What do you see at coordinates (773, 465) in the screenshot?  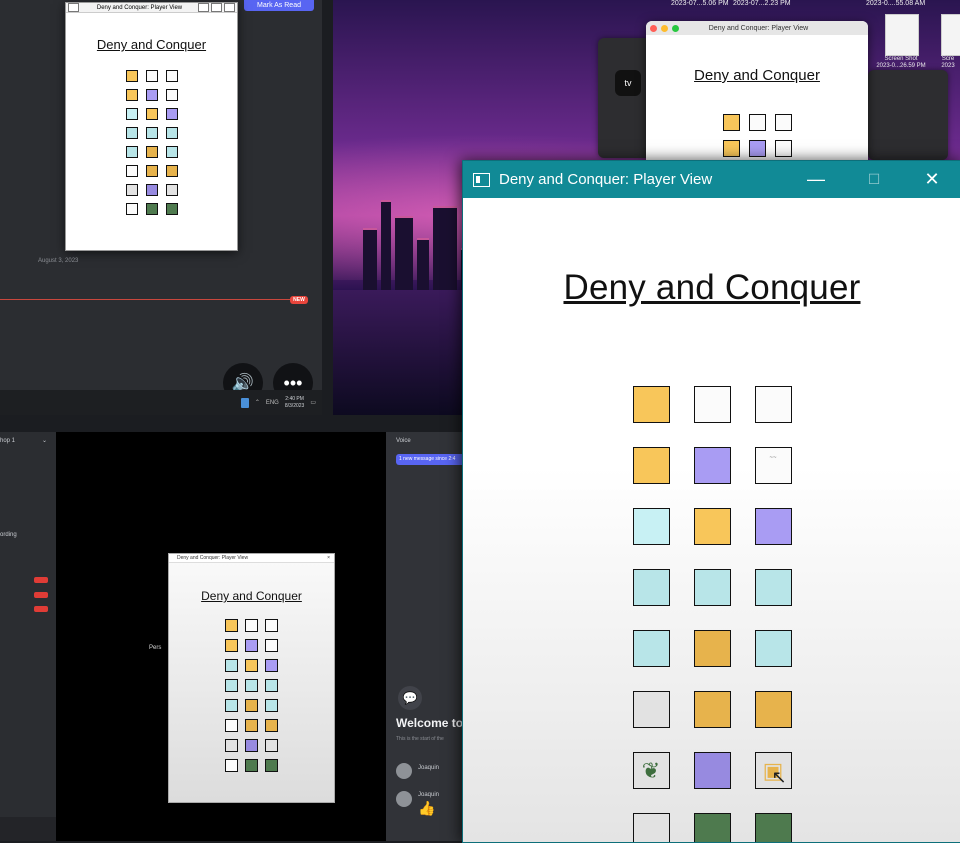 I see `grid-cell: ~~` at bounding box center [773, 465].